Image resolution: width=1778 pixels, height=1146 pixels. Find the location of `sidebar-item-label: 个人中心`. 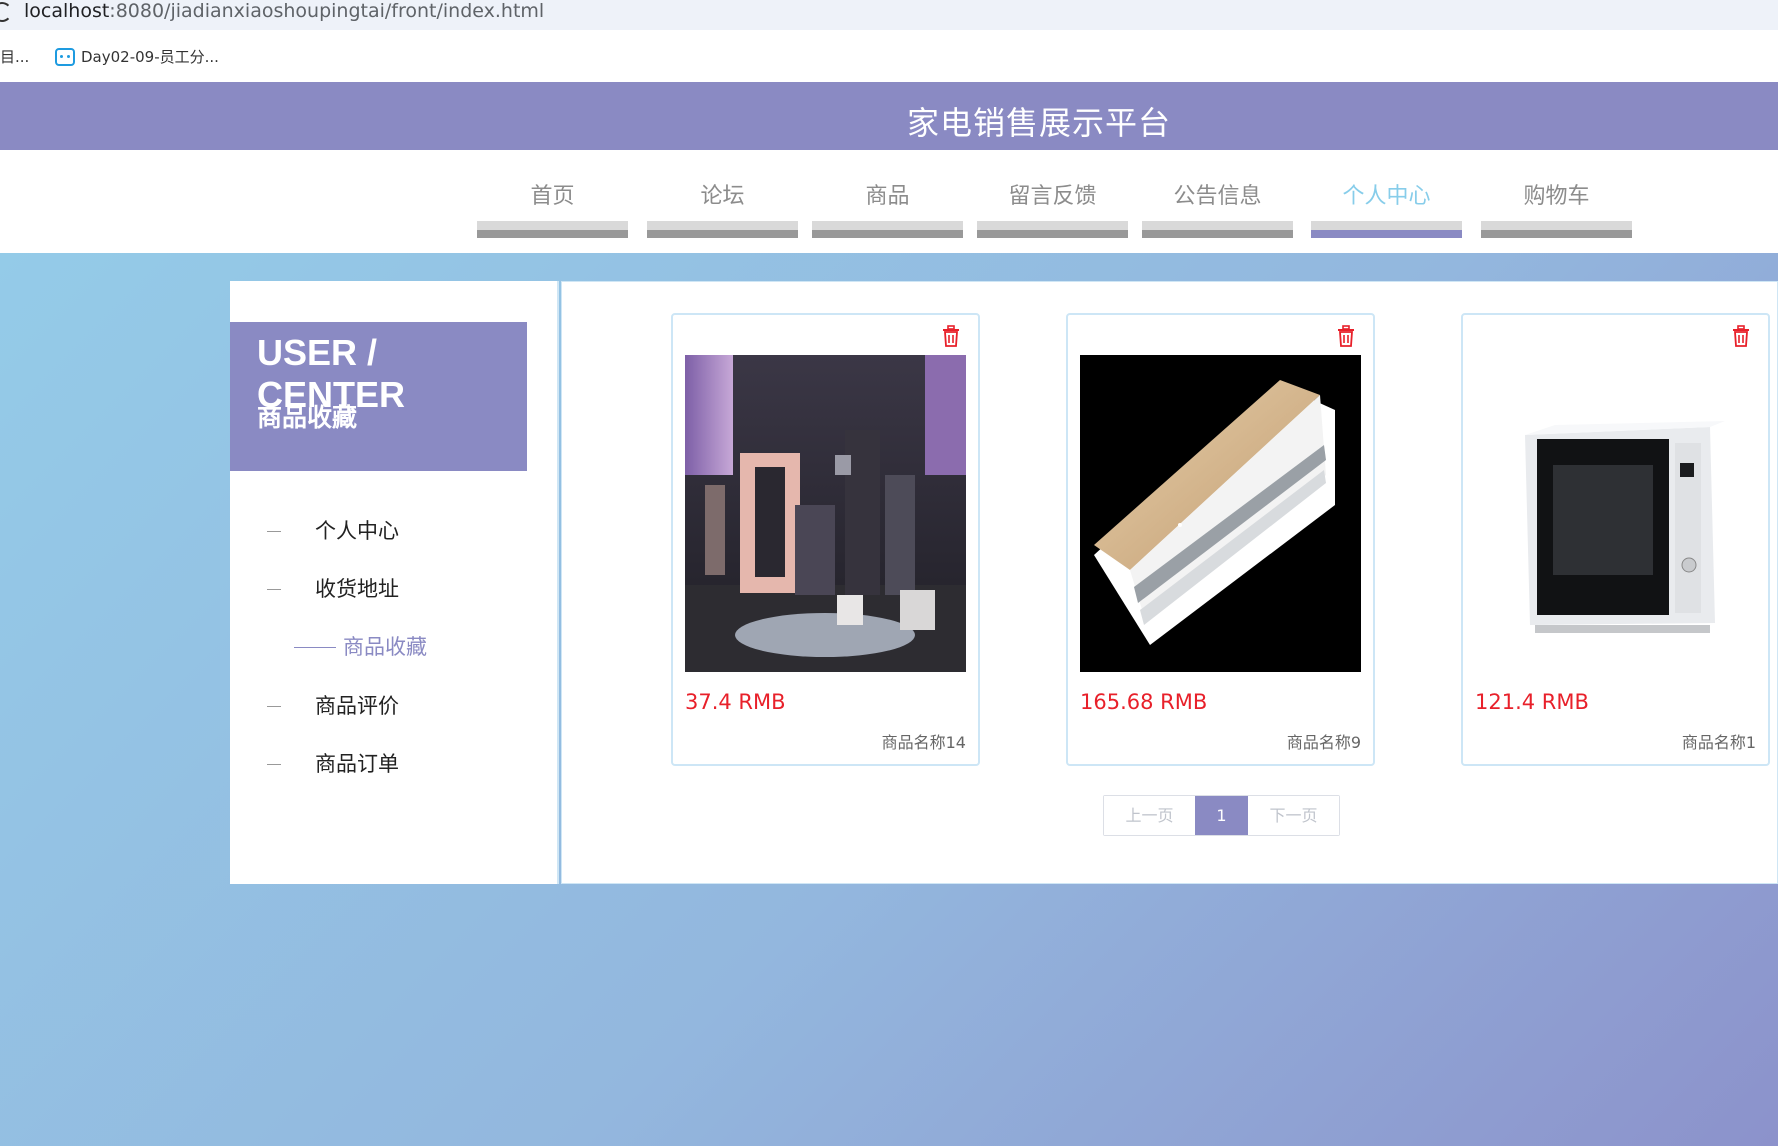

sidebar-item-label: 个人中心 is located at coordinates (357, 531).